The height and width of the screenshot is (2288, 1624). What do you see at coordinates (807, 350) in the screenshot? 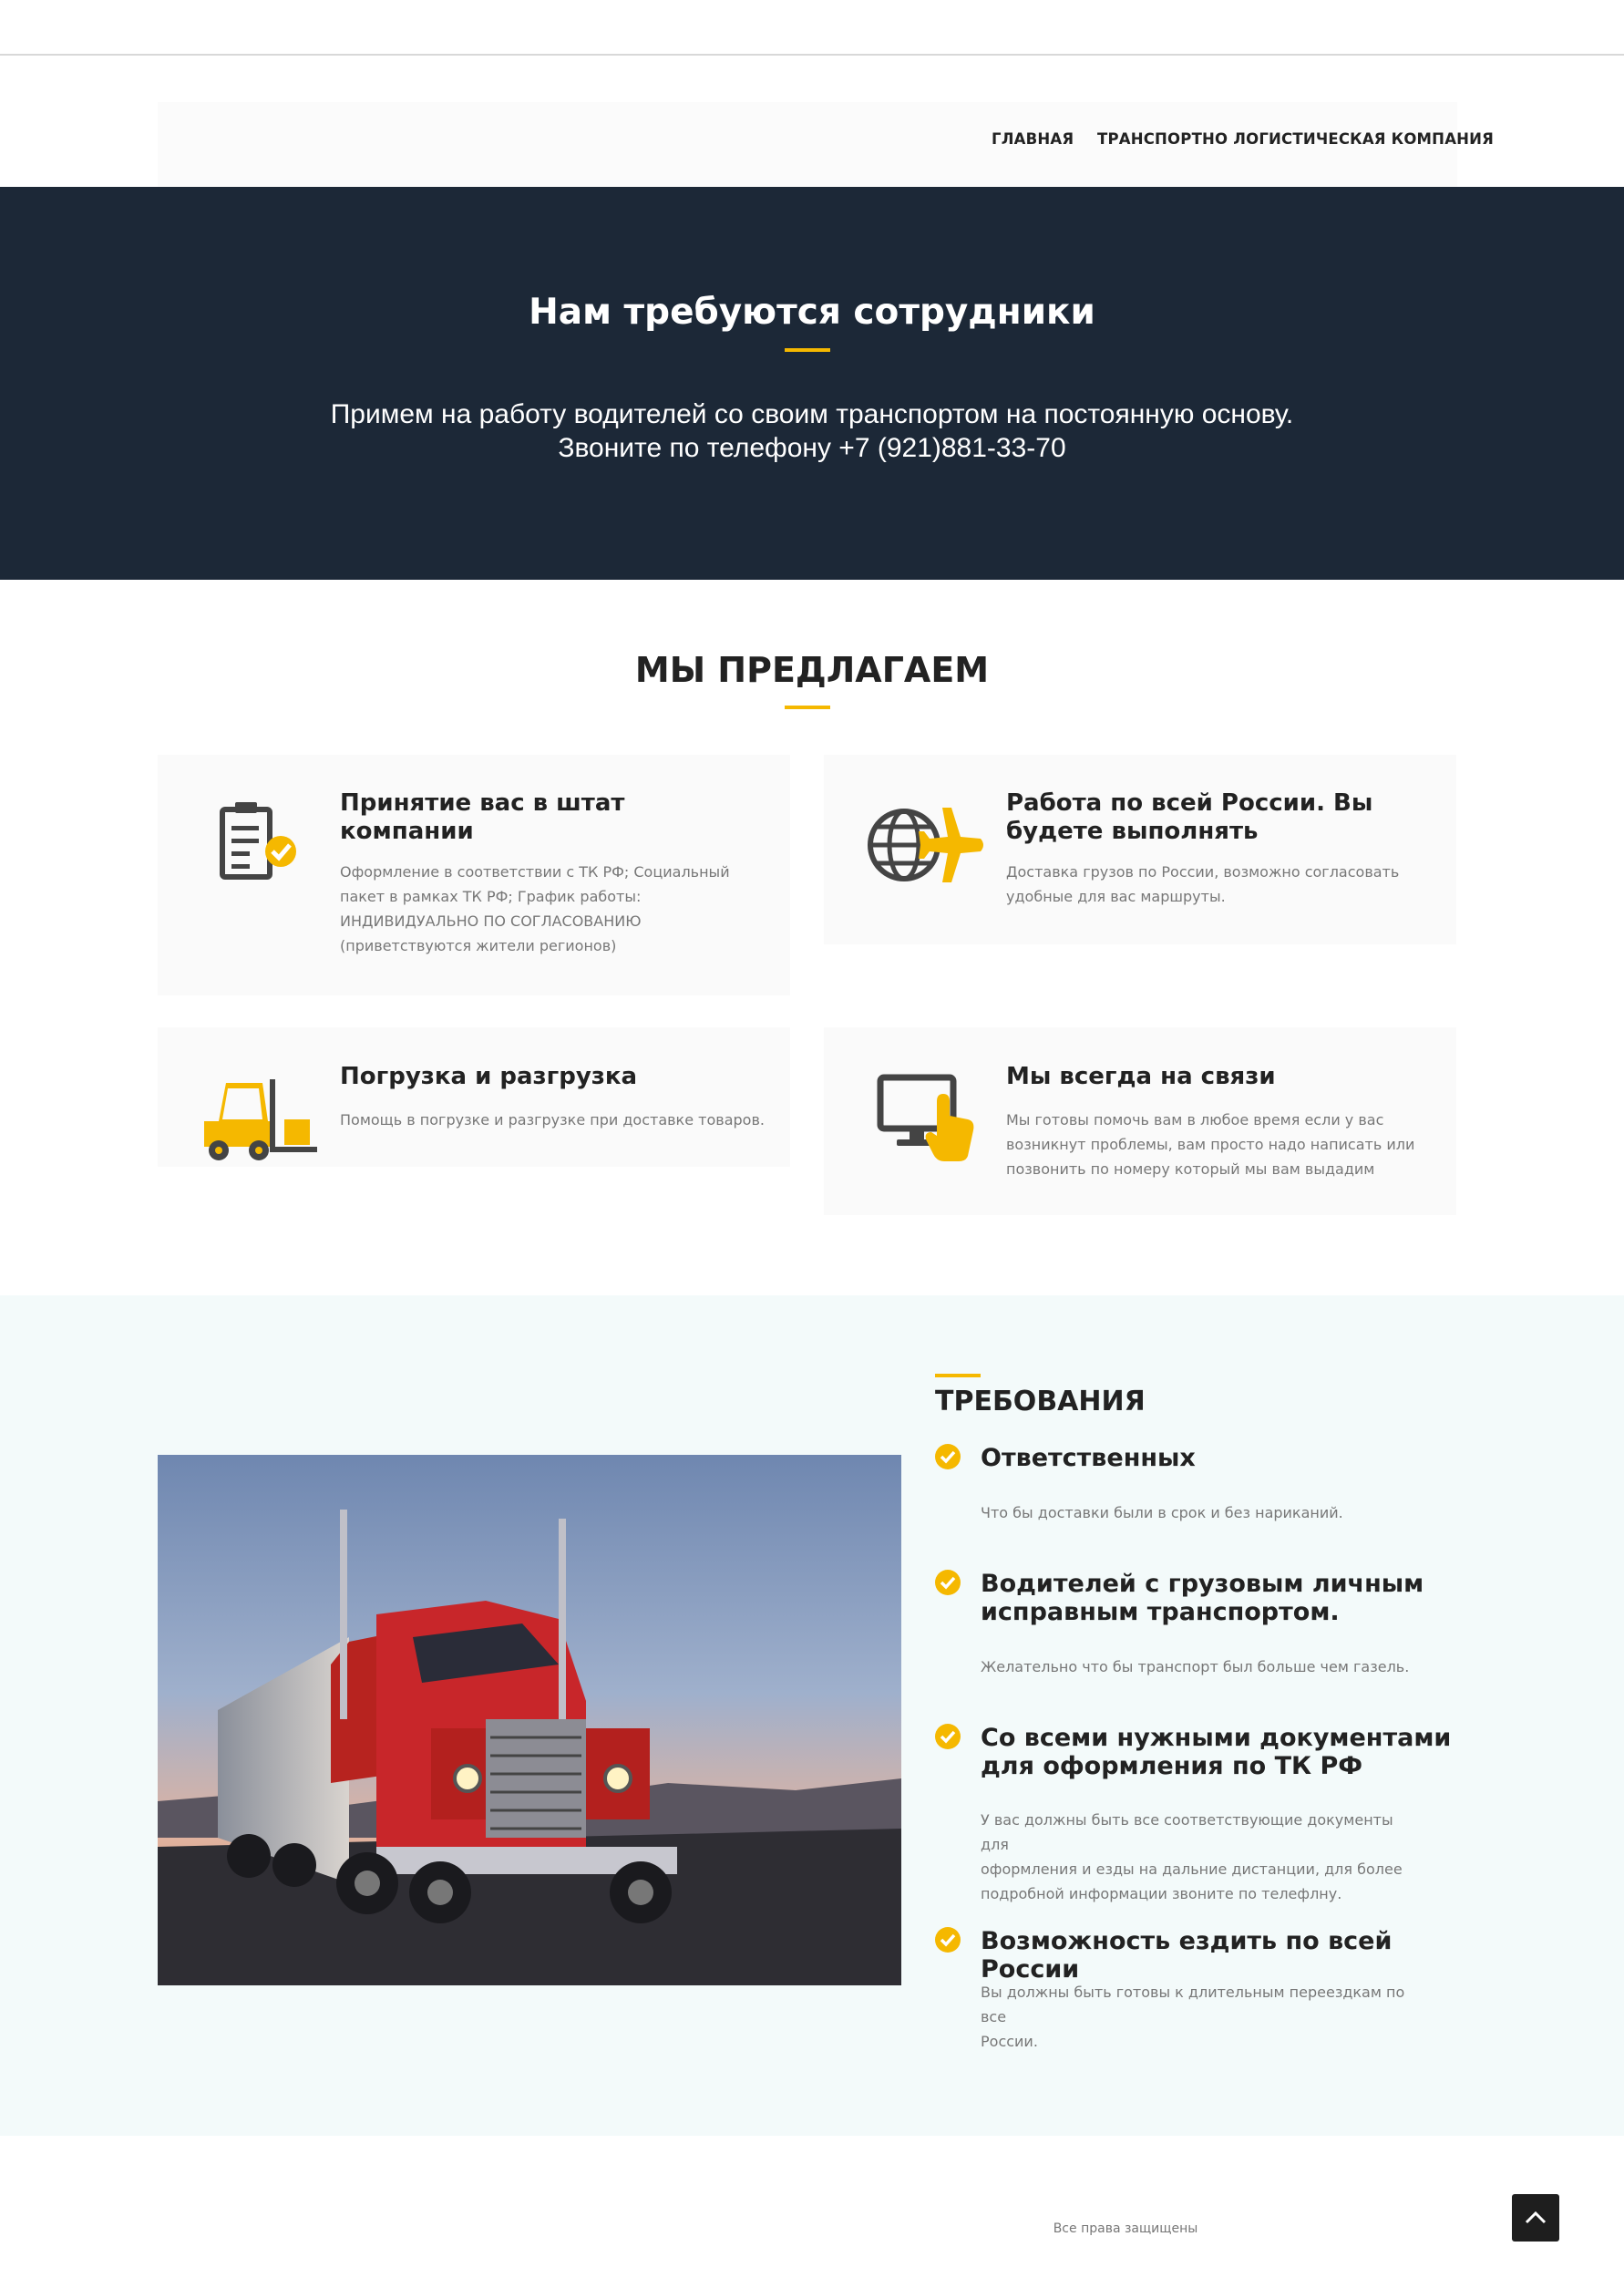
I see `hero-accent-line` at bounding box center [807, 350].